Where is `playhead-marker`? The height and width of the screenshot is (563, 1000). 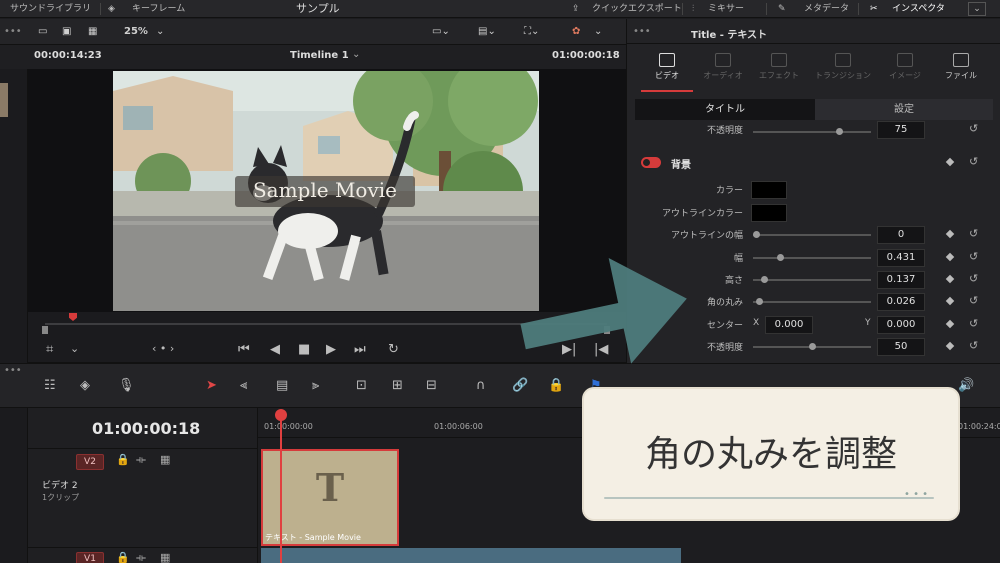 playhead-marker is located at coordinates (73, 317).